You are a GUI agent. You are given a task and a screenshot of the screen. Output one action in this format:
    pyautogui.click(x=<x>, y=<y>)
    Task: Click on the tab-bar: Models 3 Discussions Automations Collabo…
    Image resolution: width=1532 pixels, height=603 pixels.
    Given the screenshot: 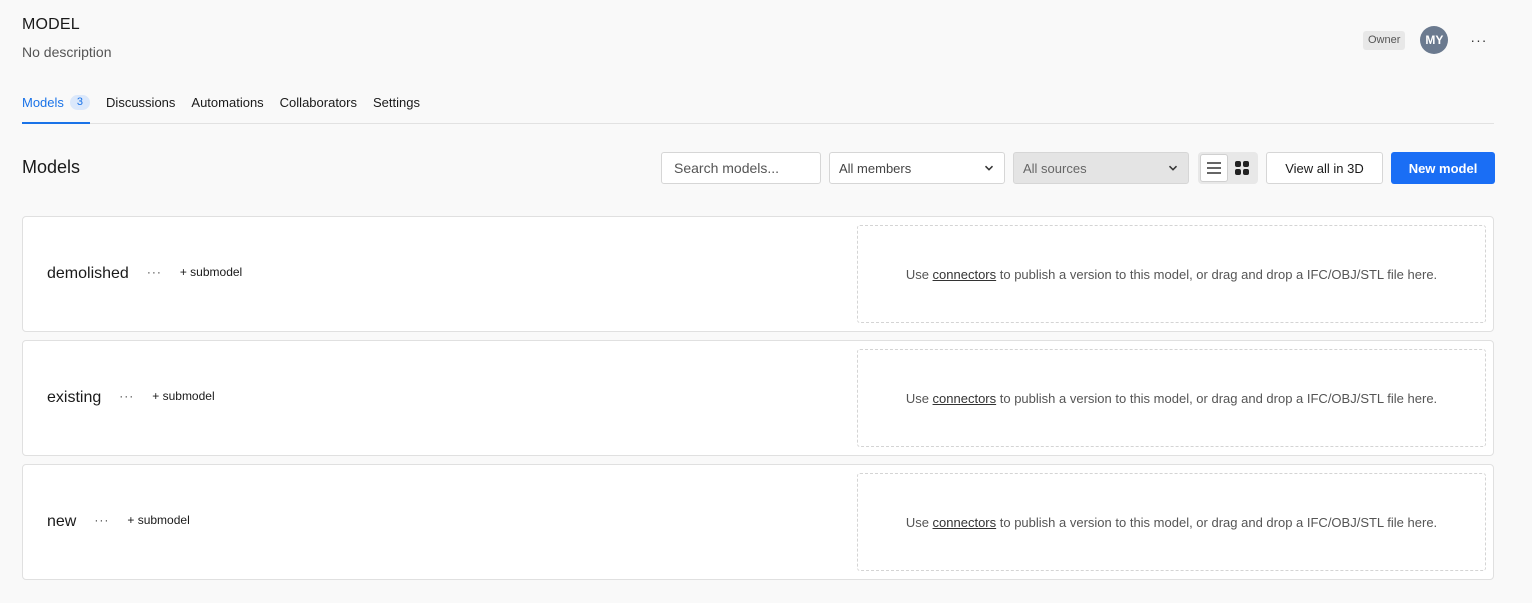 What is the action you would take?
    pyautogui.click(x=758, y=105)
    